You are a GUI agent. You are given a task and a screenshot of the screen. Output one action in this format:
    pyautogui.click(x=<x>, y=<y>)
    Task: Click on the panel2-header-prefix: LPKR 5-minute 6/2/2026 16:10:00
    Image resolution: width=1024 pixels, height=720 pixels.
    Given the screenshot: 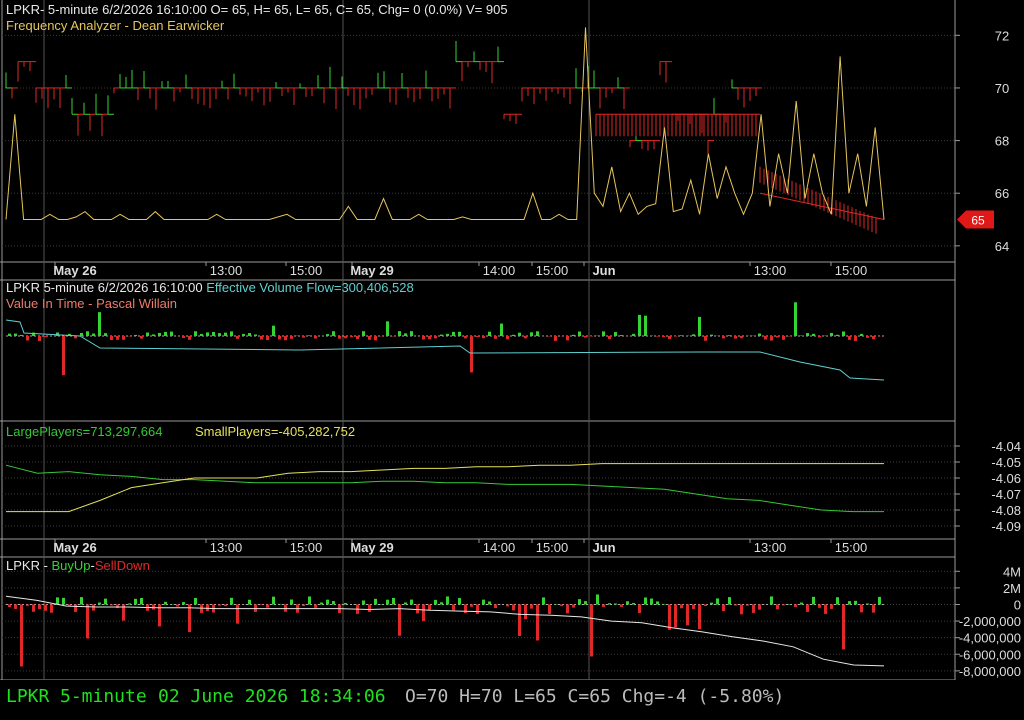 What is the action you would take?
    pyautogui.click(x=106, y=287)
    